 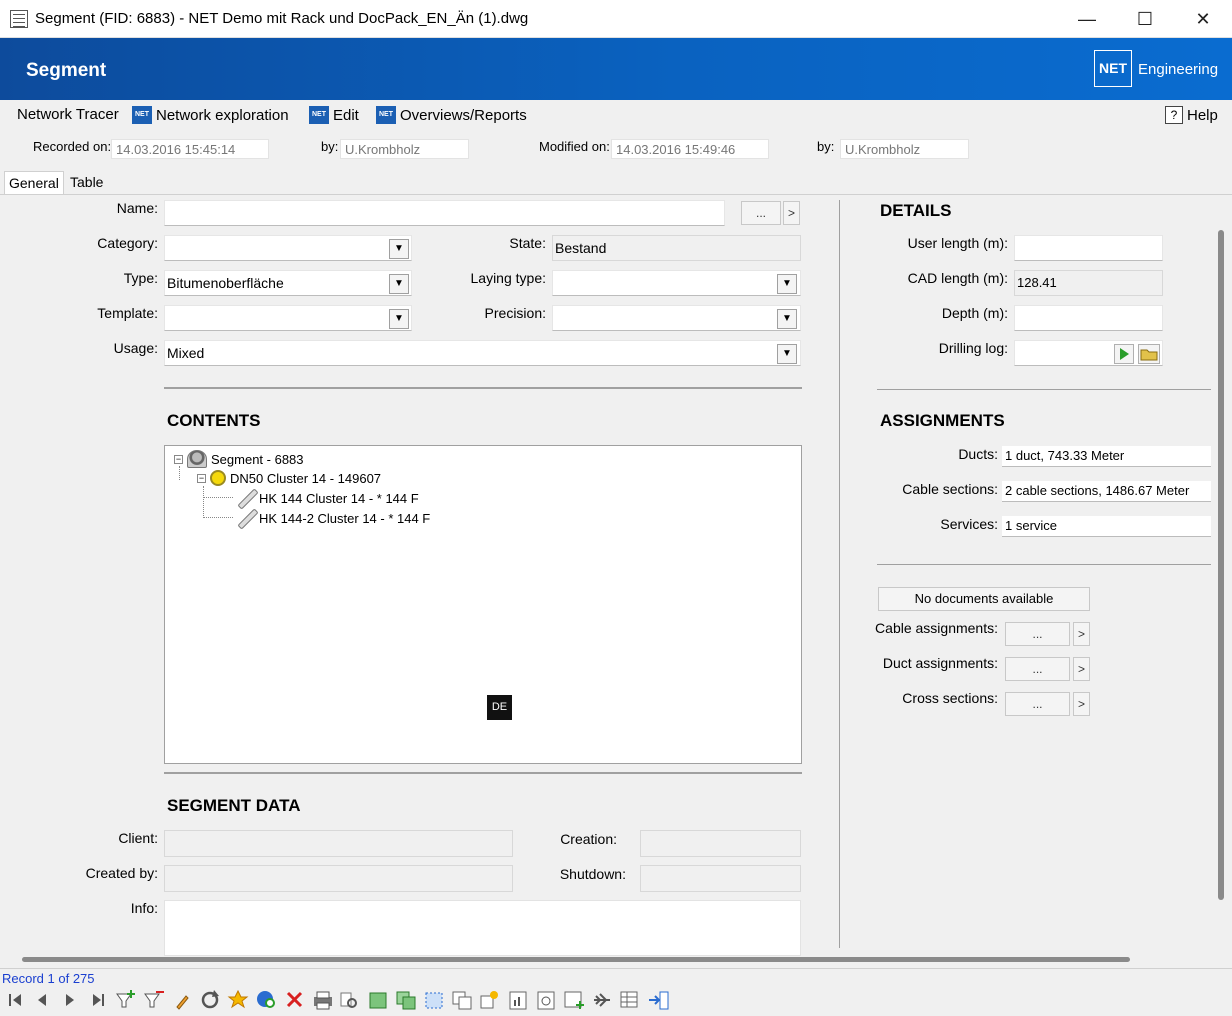 What do you see at coordinates (676, 283) in the screenshot?
I see `laying-type-select` at bounding box center [676, 283].